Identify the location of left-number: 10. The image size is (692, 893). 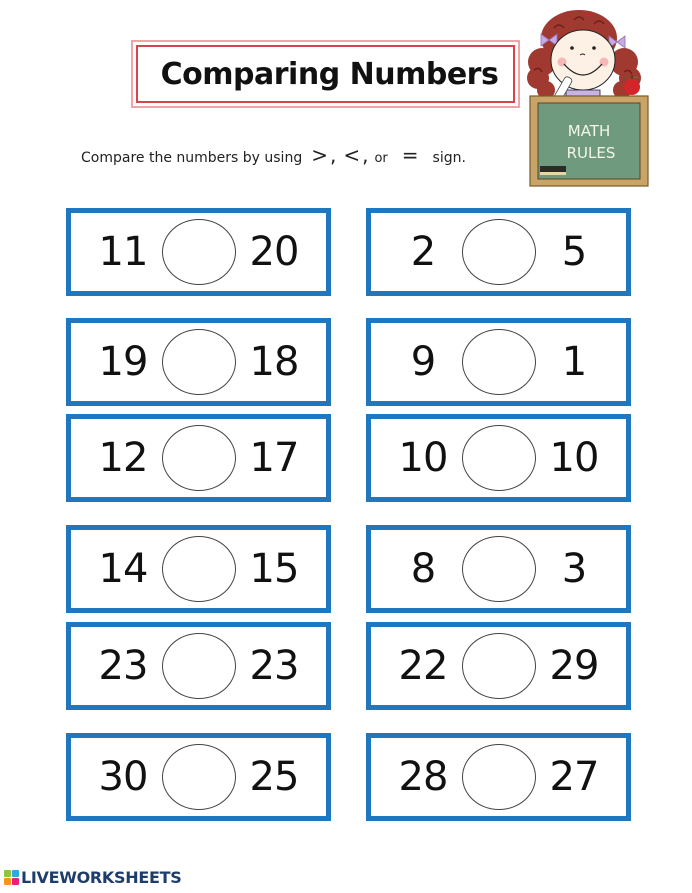
(423, 458).